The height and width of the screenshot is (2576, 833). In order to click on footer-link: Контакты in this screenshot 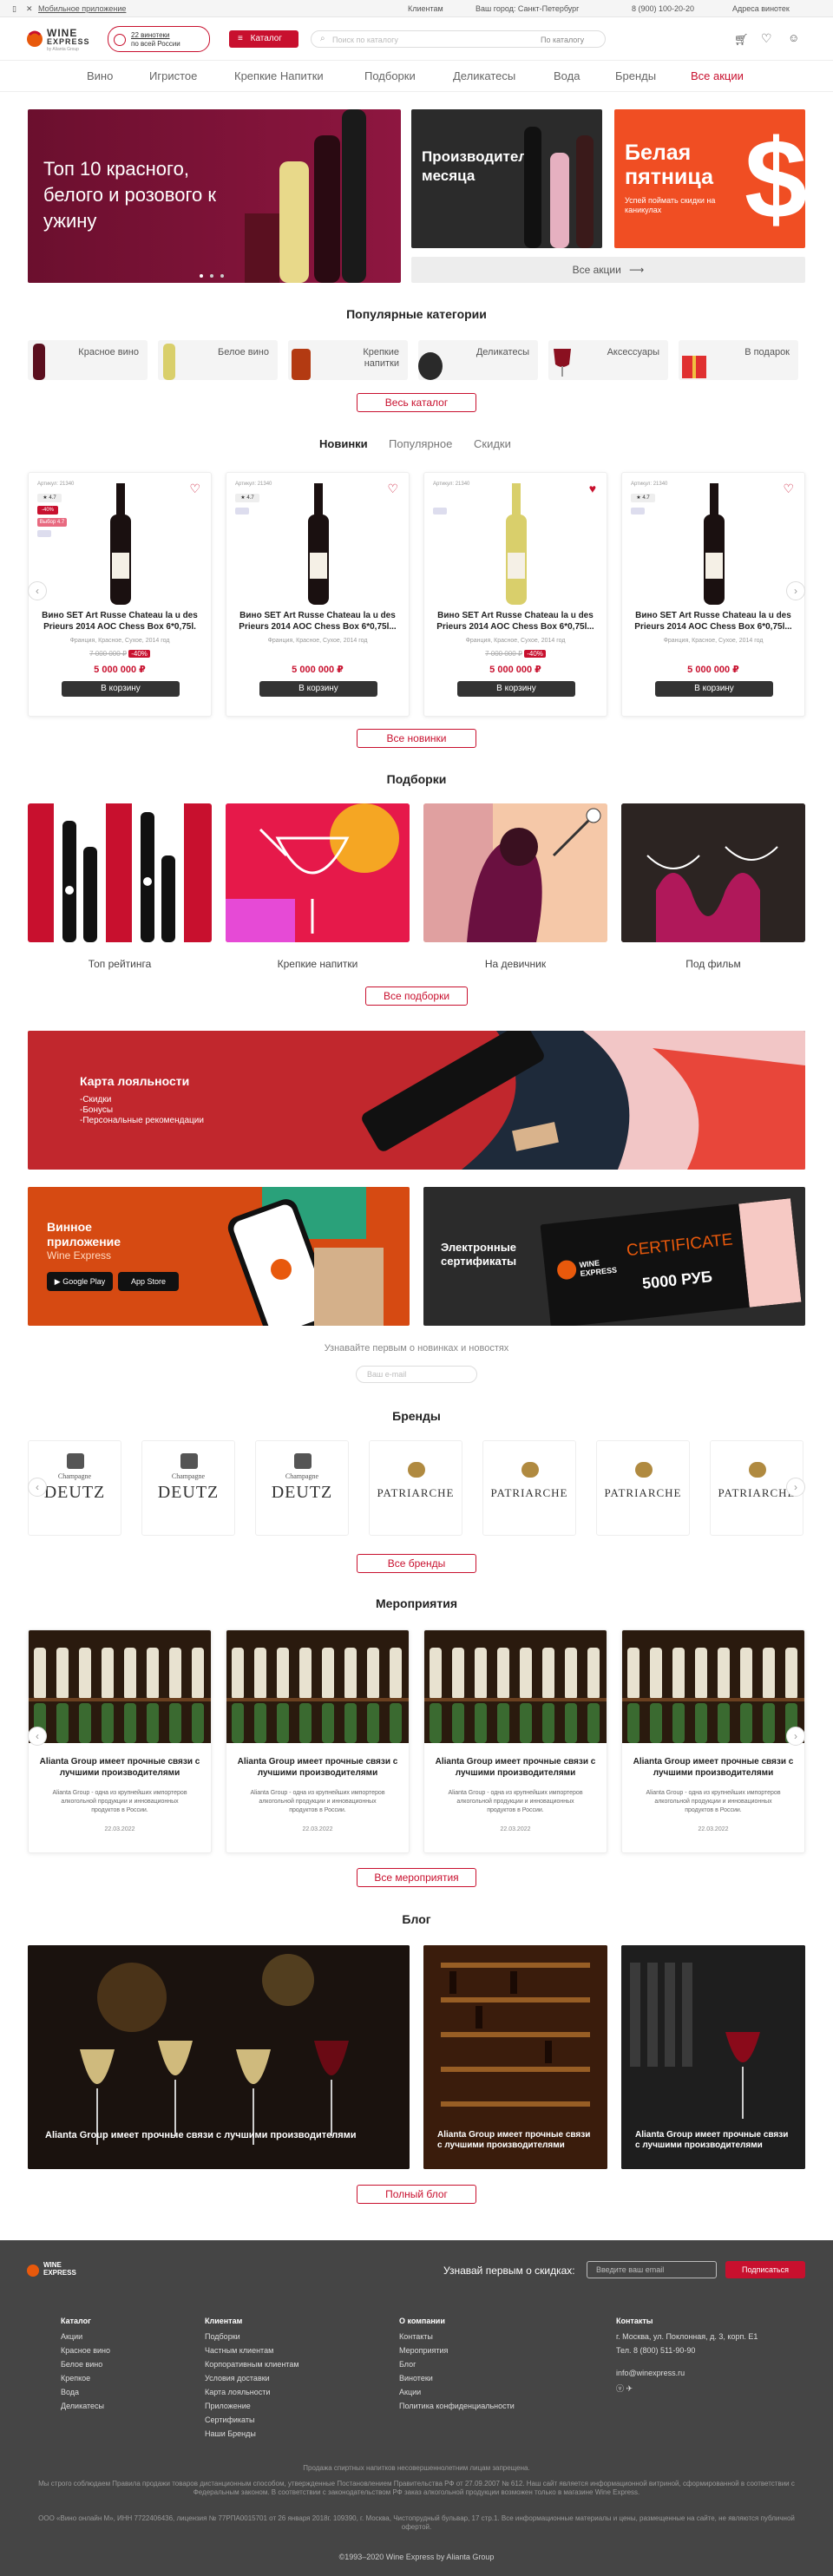, I will do `click(457, 2336)`.